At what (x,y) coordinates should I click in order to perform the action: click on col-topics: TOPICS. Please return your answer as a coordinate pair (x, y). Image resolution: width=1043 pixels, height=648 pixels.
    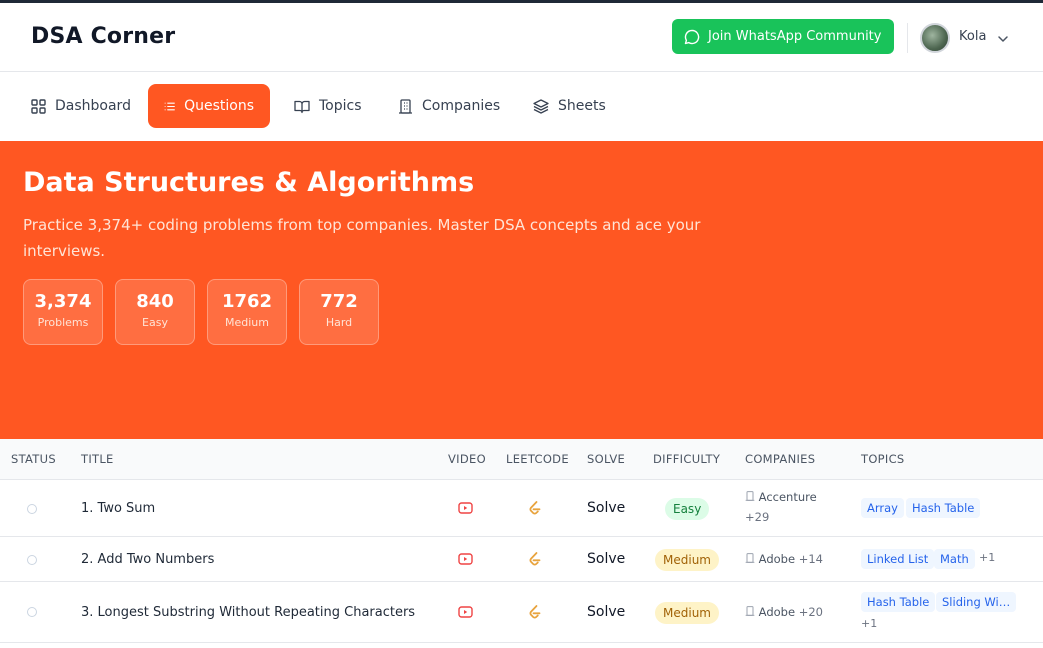
    Looking at the image, I should click on (883, 459).